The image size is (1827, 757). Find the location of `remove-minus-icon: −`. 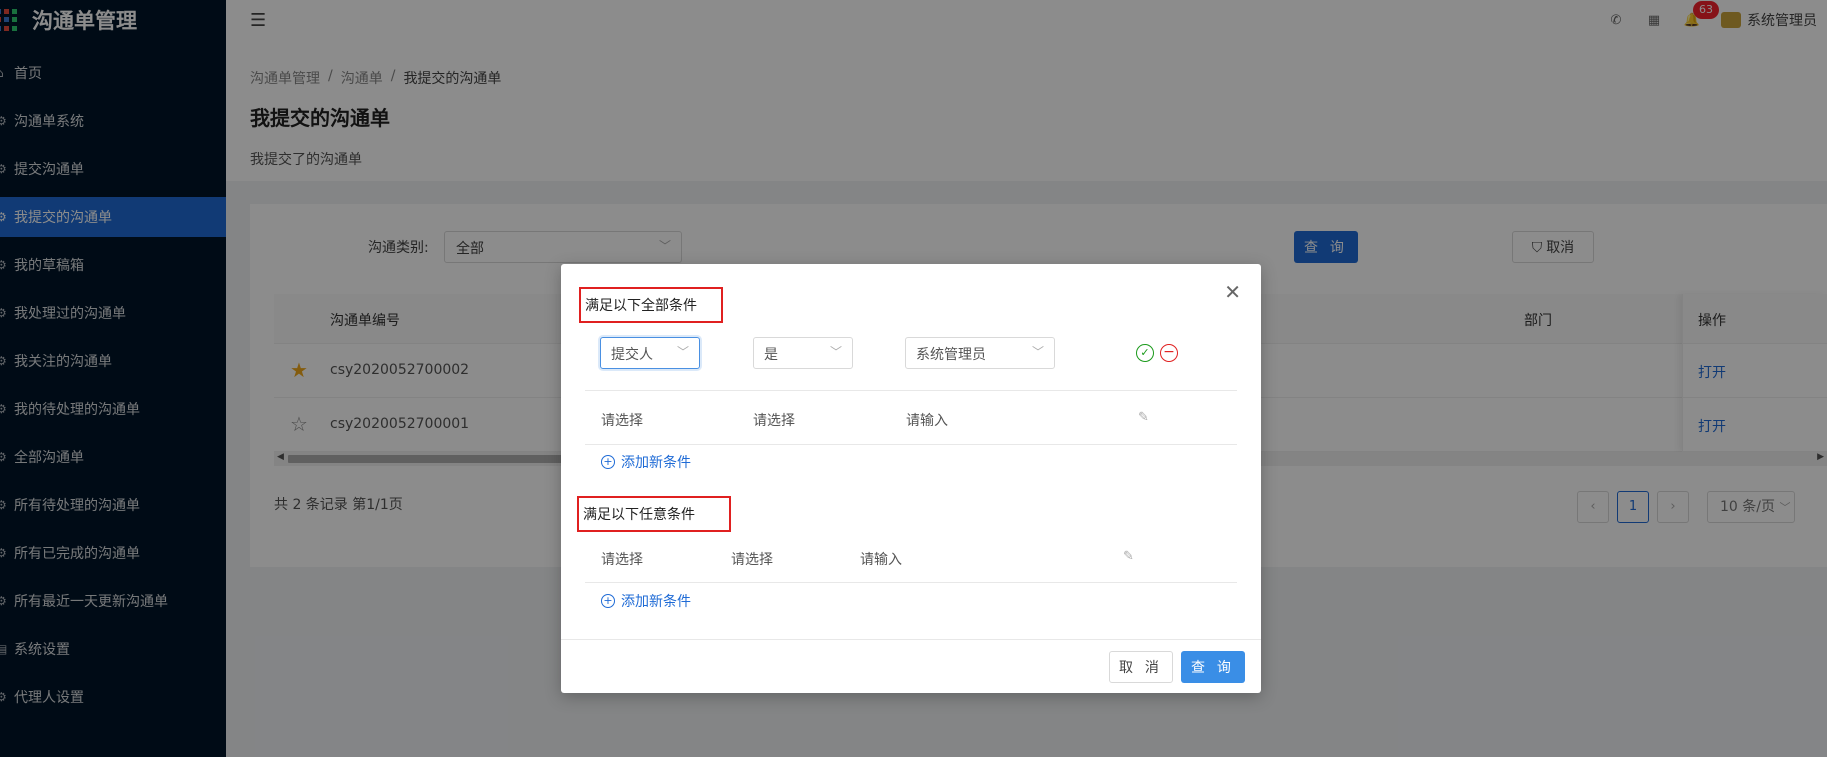

remove-minus-icon: − is located at coordinates (1169, 353).